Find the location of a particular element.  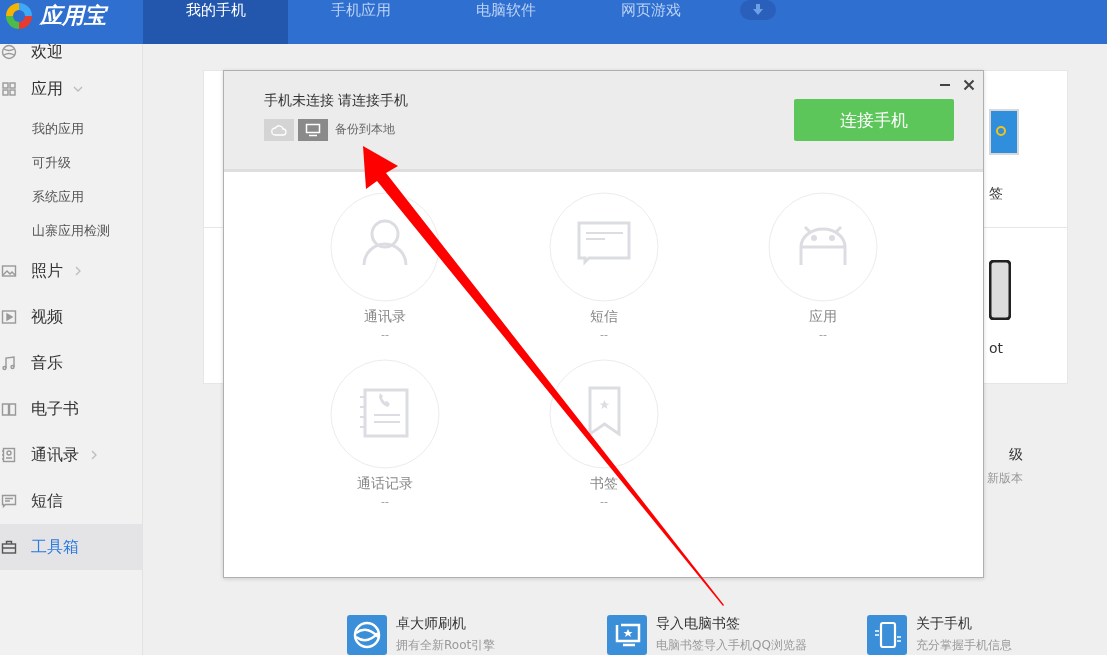

download-icon is located at coordinates (758, 10).